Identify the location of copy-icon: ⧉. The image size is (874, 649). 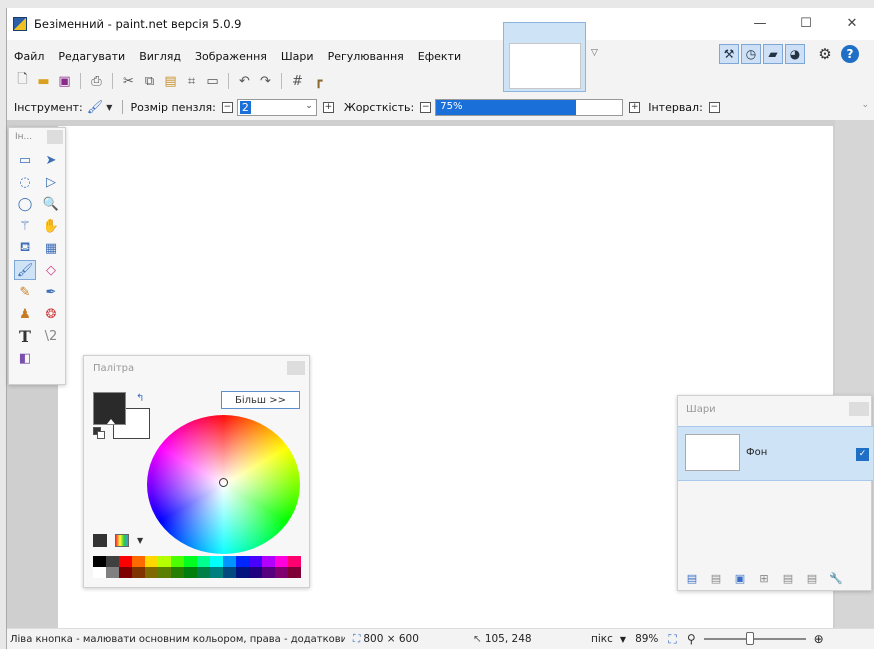
(149, 81).